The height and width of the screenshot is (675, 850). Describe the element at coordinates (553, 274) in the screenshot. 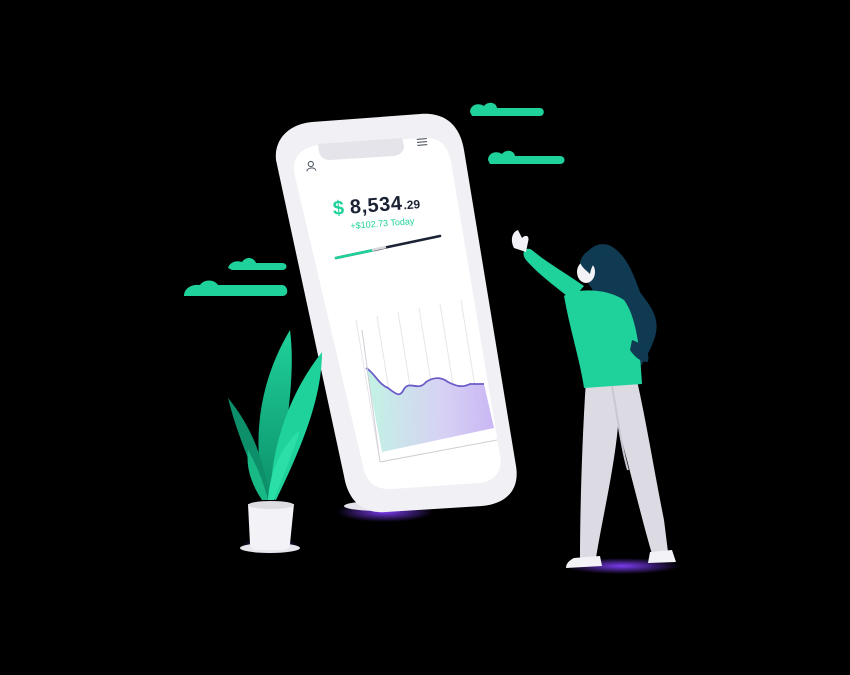

I see `raised-arm` at that location.